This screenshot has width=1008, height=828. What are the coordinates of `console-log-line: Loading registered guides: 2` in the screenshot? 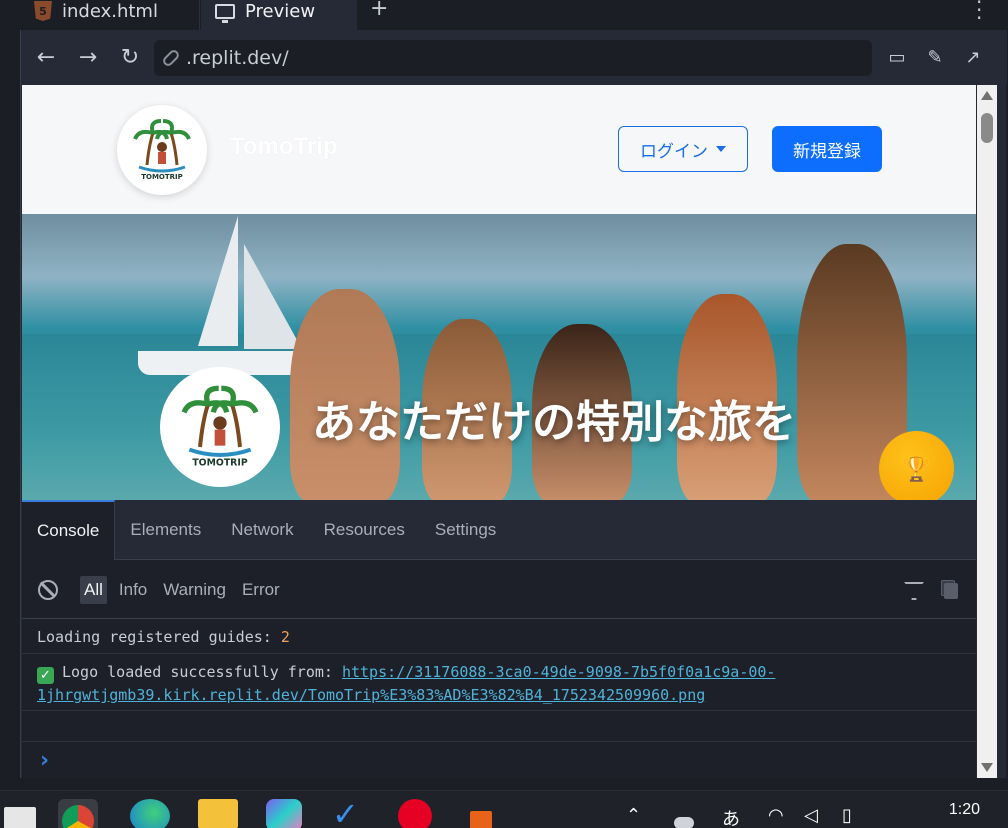 It's located at (499, 637).